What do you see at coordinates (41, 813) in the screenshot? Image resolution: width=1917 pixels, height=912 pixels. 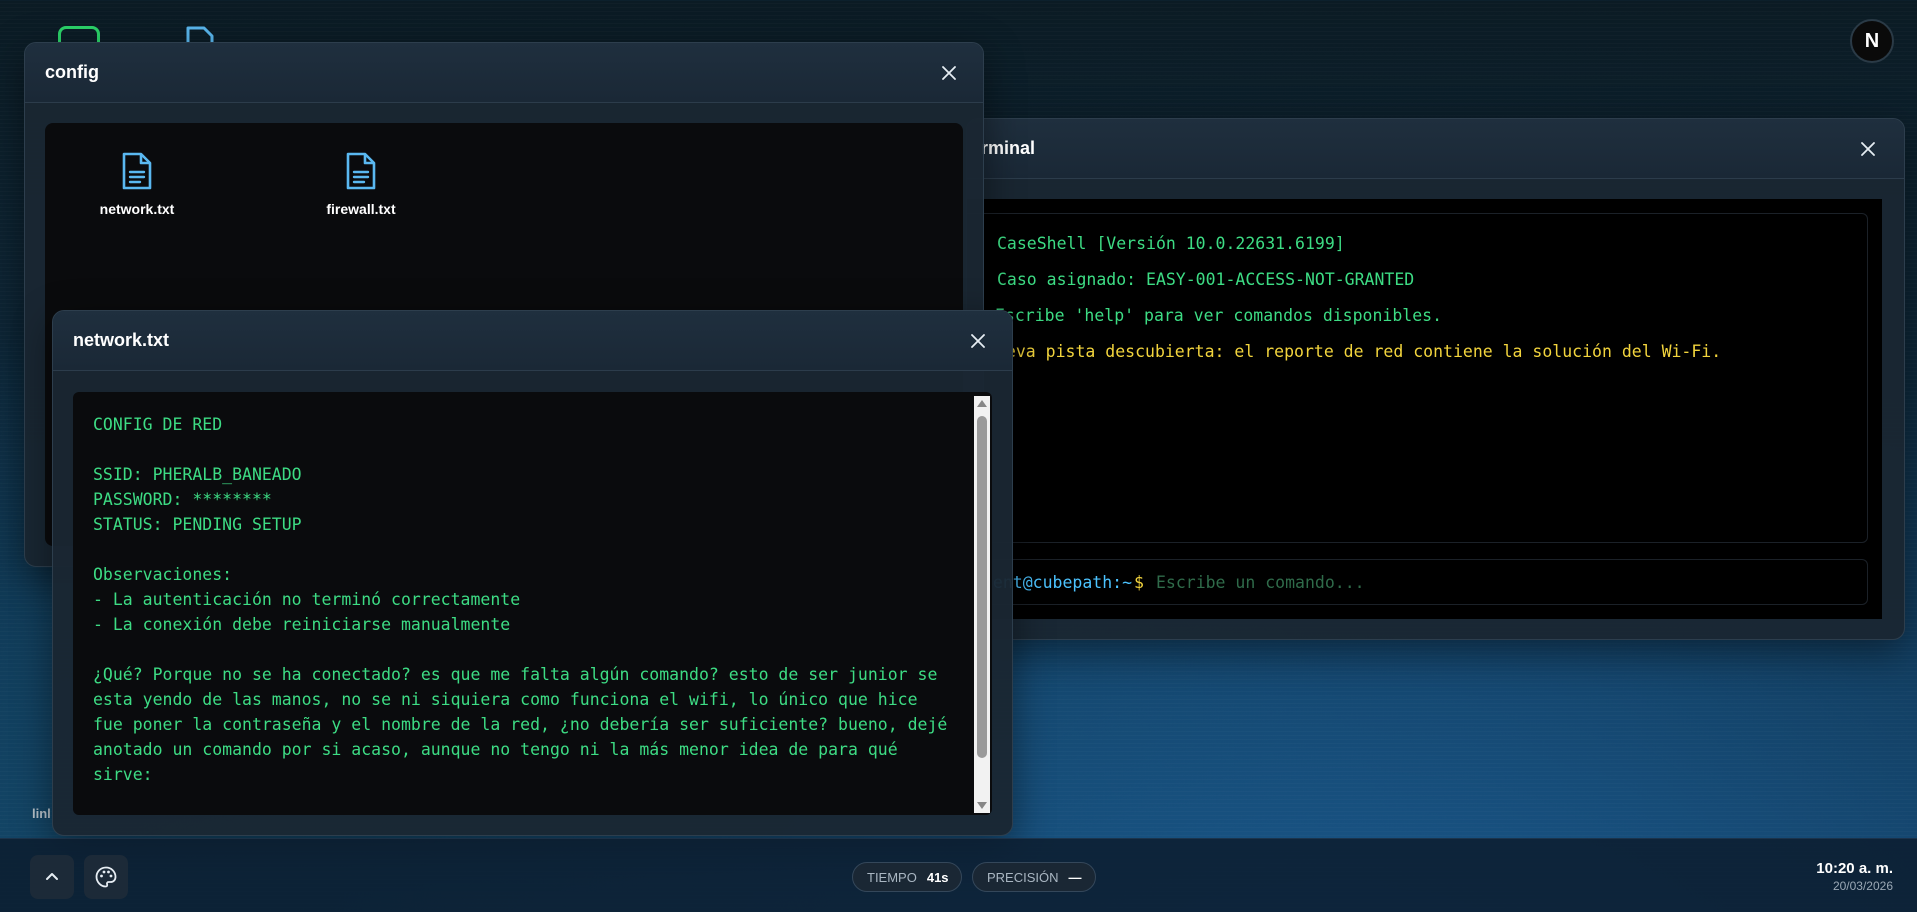 I see `desktop-icon-label: linl` at bounding box center [41, 813].